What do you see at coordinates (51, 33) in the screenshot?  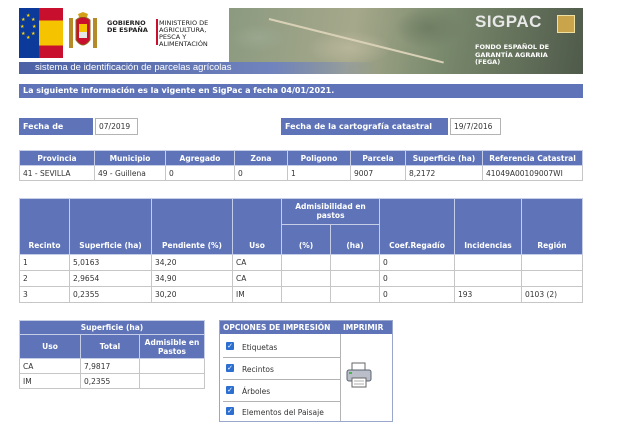 I see `spain-flag` at bounding box center [51, 33].